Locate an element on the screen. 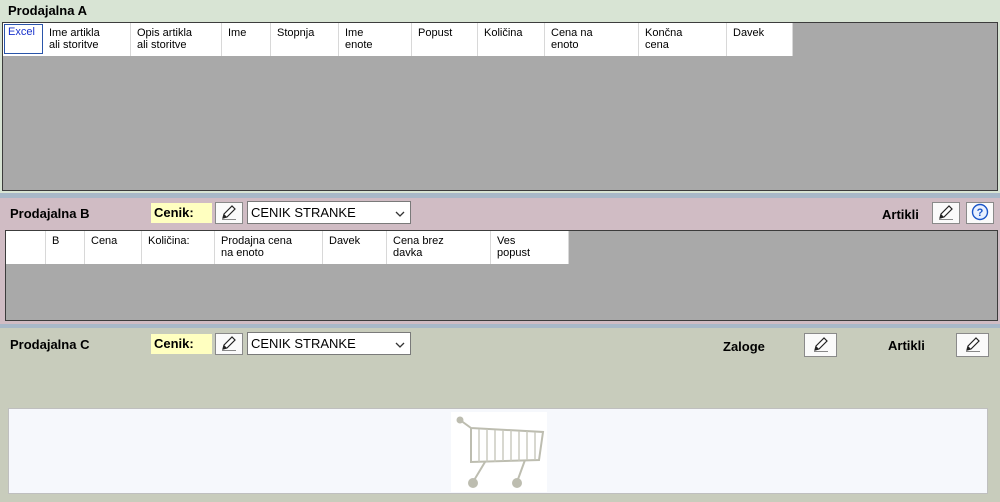 Image resolution: width=1000 pixels, height=502 pixels. cenik-label-b: Cenik: is located at coordinates (181, 213).